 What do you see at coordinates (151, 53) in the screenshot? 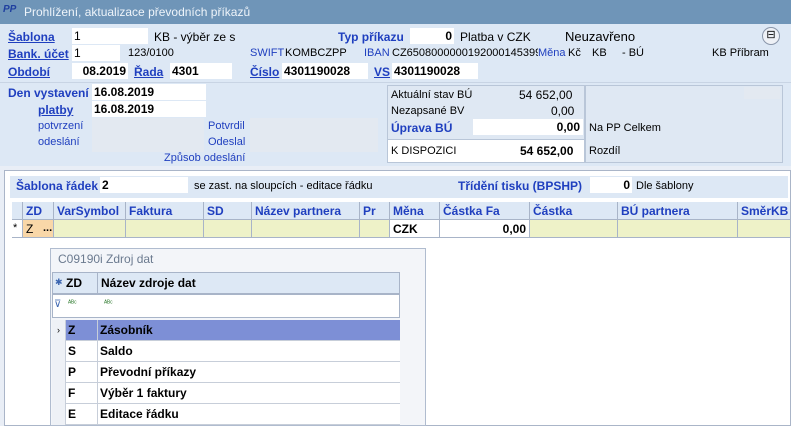
I see `bank-code: 123/0100` at bounding box center [151, 53].